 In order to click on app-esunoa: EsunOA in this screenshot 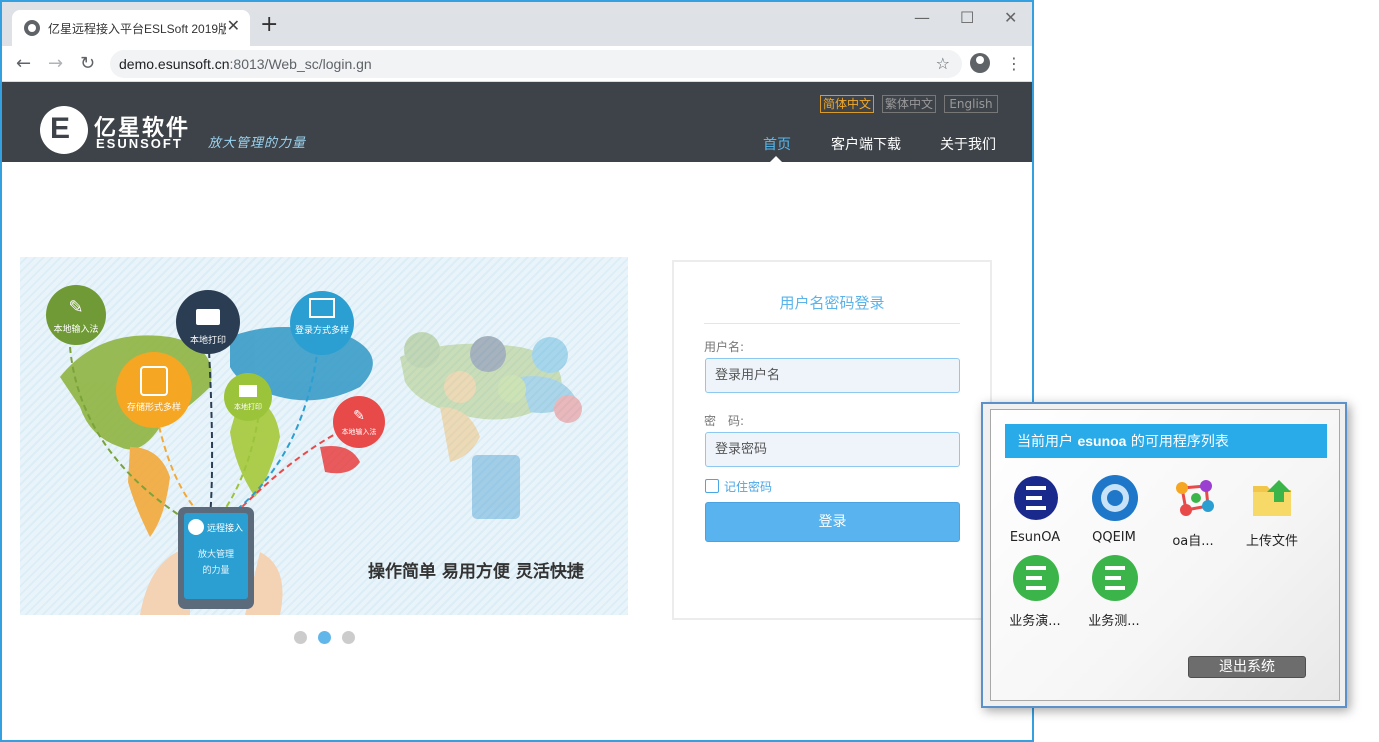, I will do `click(1035, 512)`.